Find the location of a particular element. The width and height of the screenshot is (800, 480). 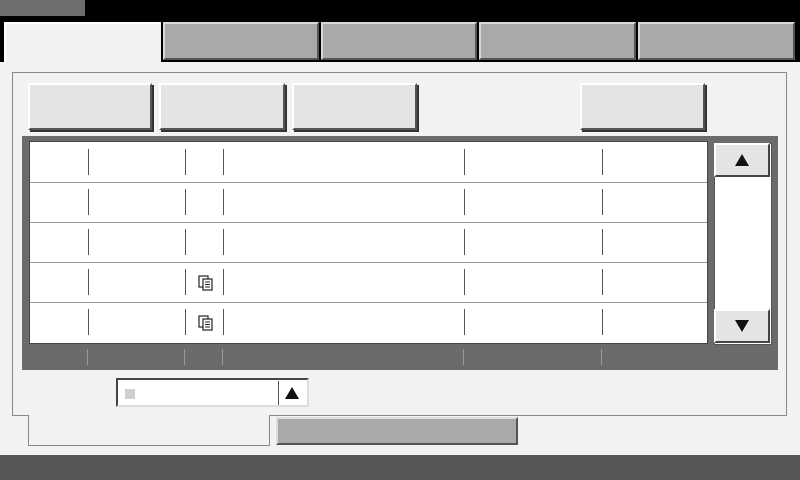

scroll-up-button is located at coordinates (742, 160).